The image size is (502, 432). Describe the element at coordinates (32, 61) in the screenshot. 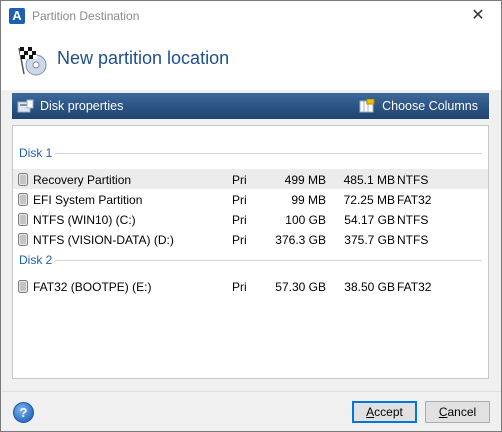

I see `checkered-flag-disc-icon` at that location.